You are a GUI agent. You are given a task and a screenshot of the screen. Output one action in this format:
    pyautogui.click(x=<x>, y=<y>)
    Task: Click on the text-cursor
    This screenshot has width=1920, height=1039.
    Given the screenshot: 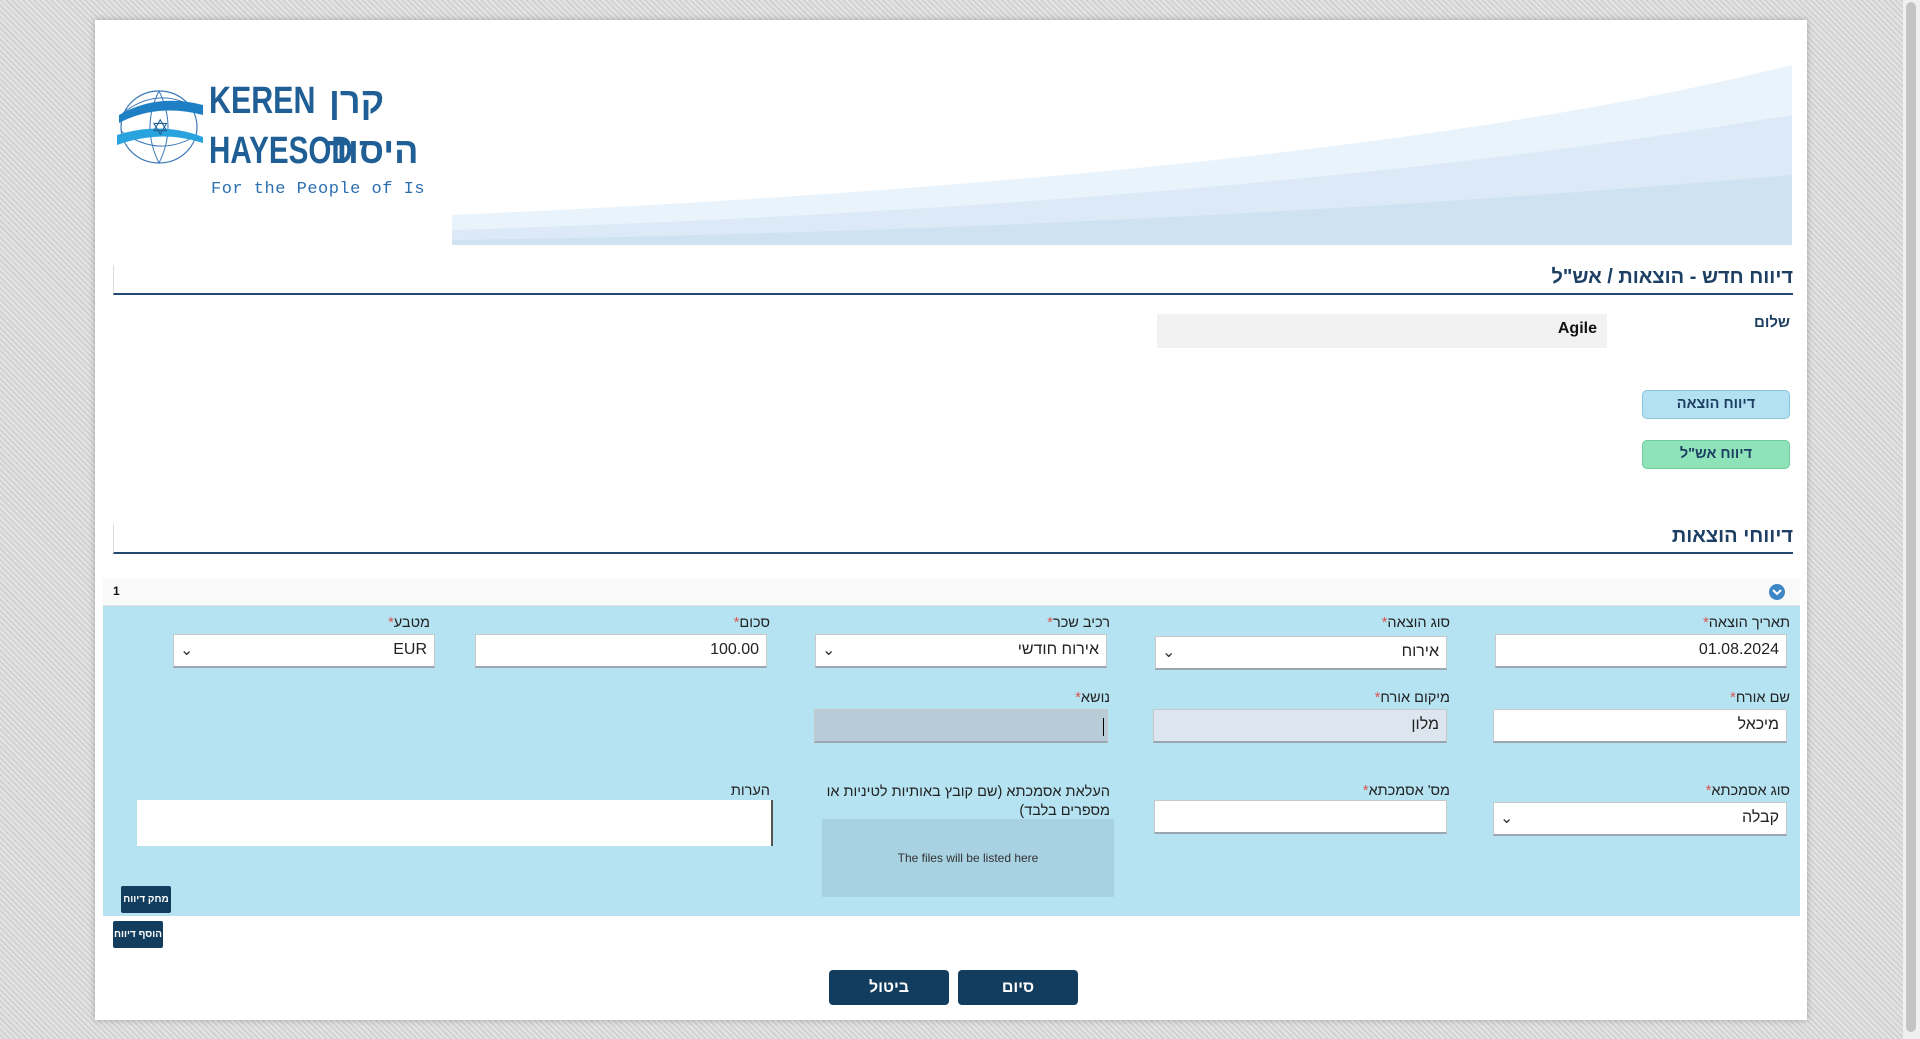 What is the action you would take?
    pyautogui.click(x=1103, y=727)
    